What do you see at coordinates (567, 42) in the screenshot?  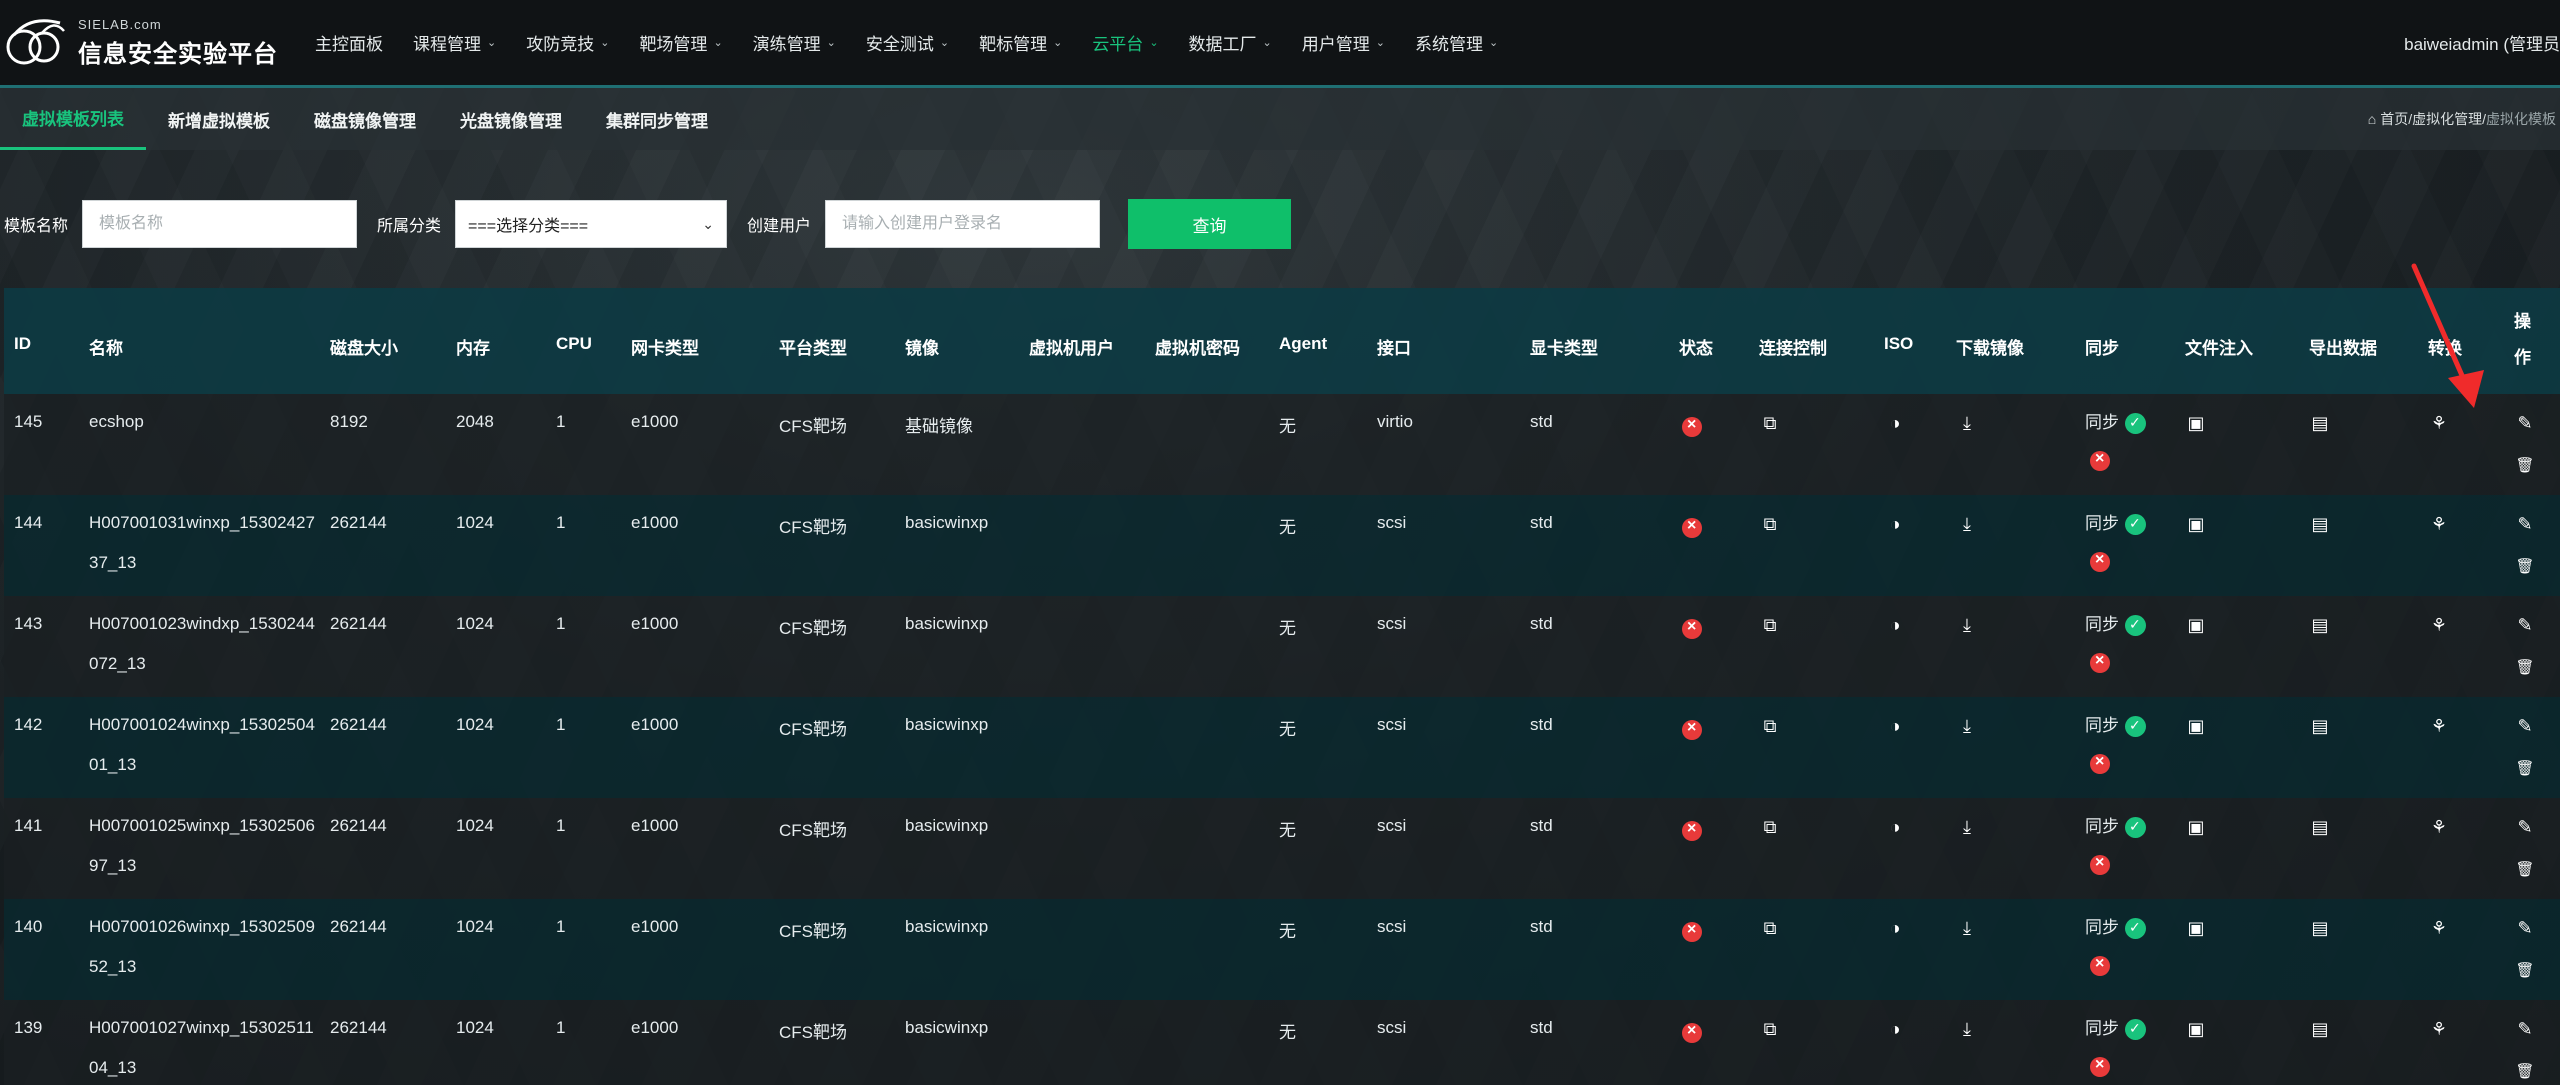 I see `nav-item-2: 攻防竞技 ⌄` at bounding box center [567, 42].